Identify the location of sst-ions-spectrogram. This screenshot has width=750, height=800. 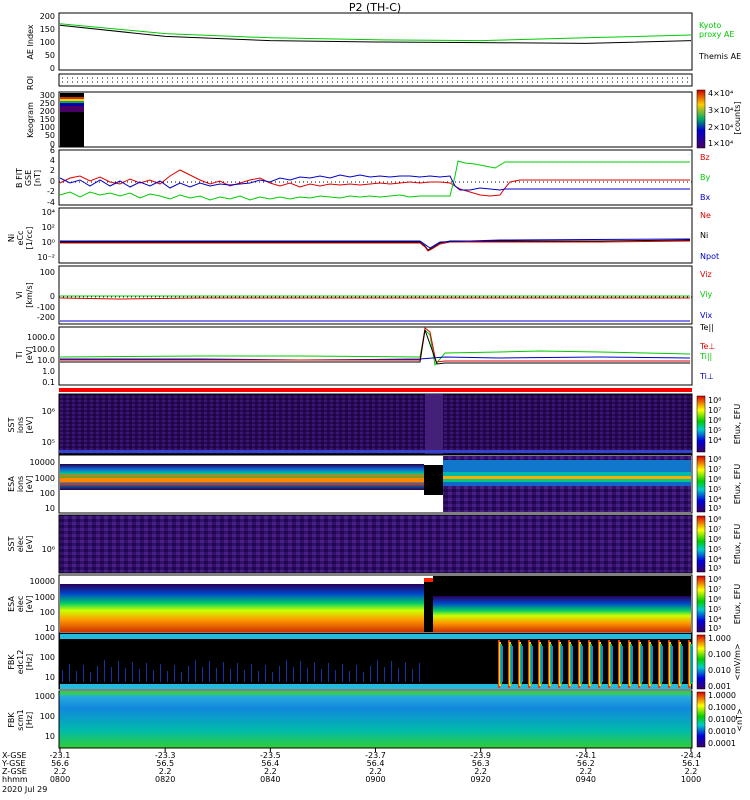
(375, 424).